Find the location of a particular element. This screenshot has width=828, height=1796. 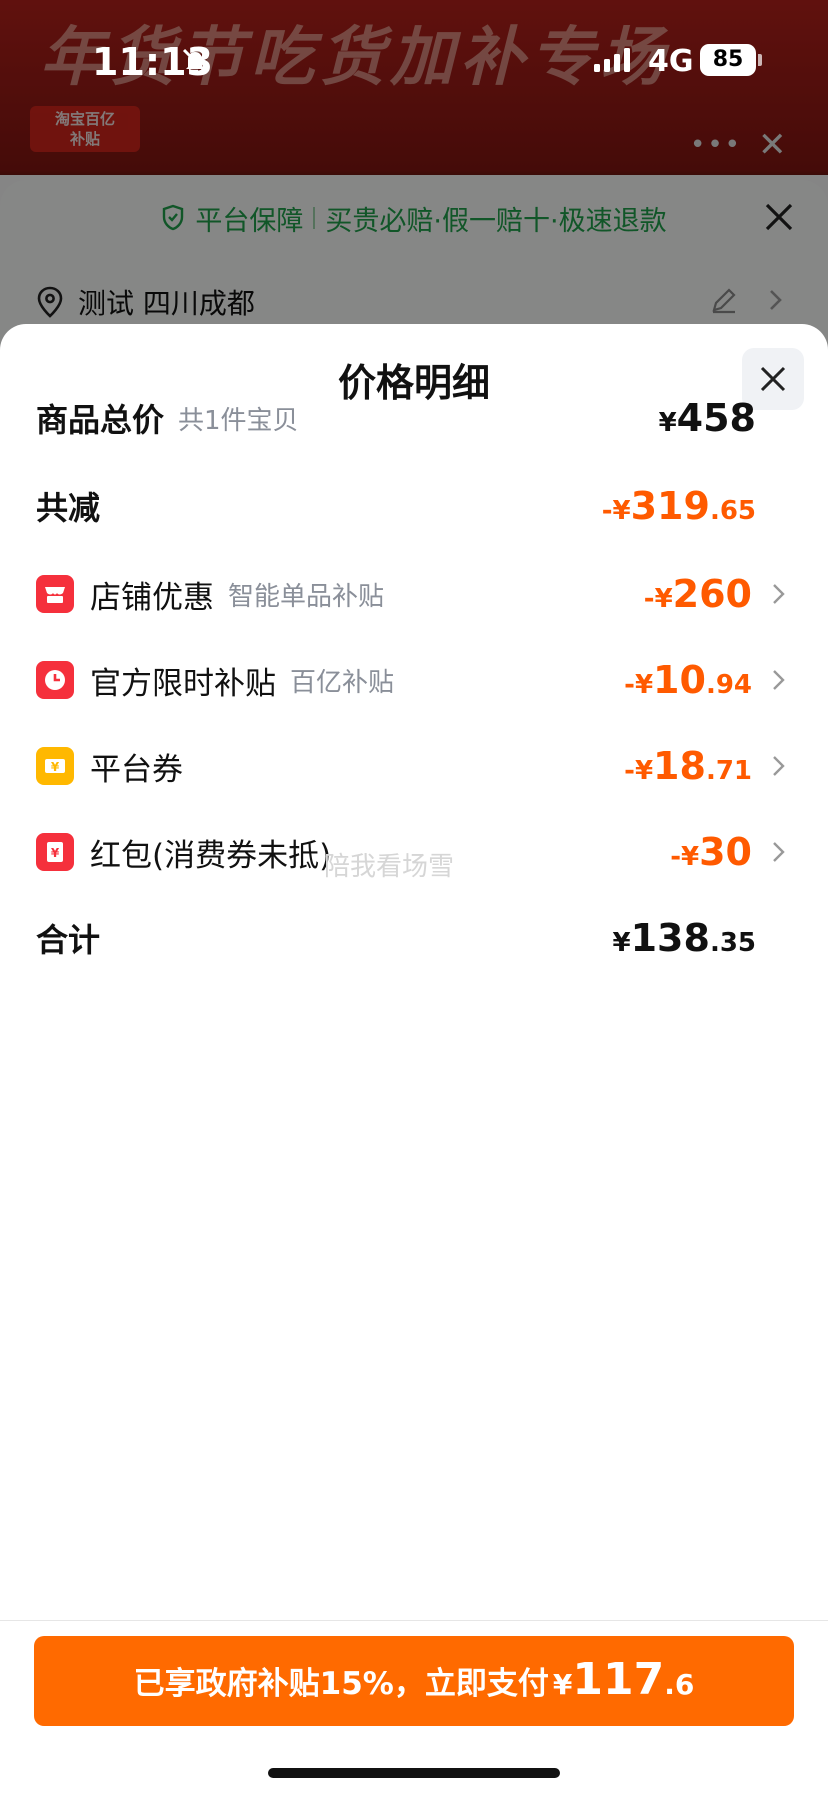

row-value: -¥30 is located at coordinates (711, 852).